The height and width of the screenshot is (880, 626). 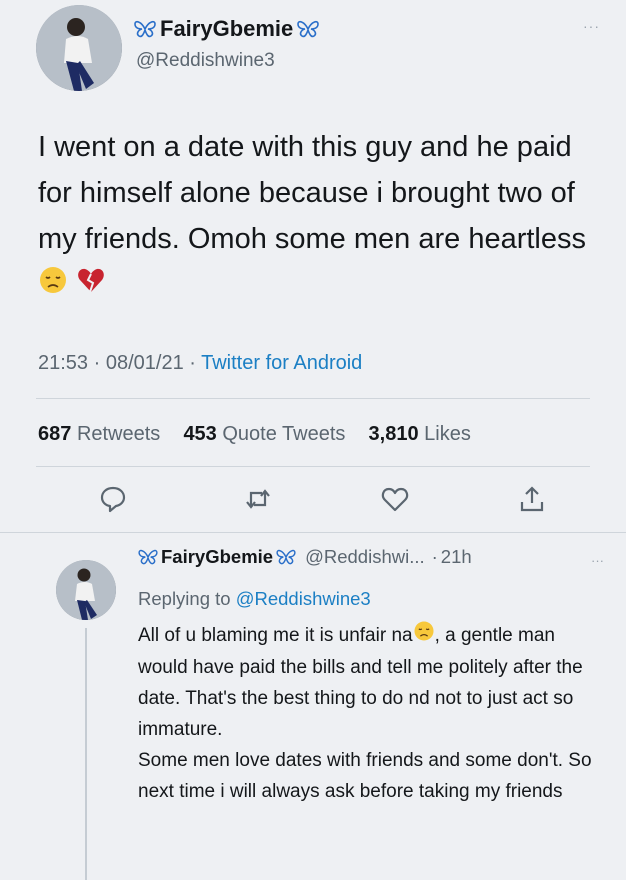 I want to click on thread-line, so click(x=86, y=754).